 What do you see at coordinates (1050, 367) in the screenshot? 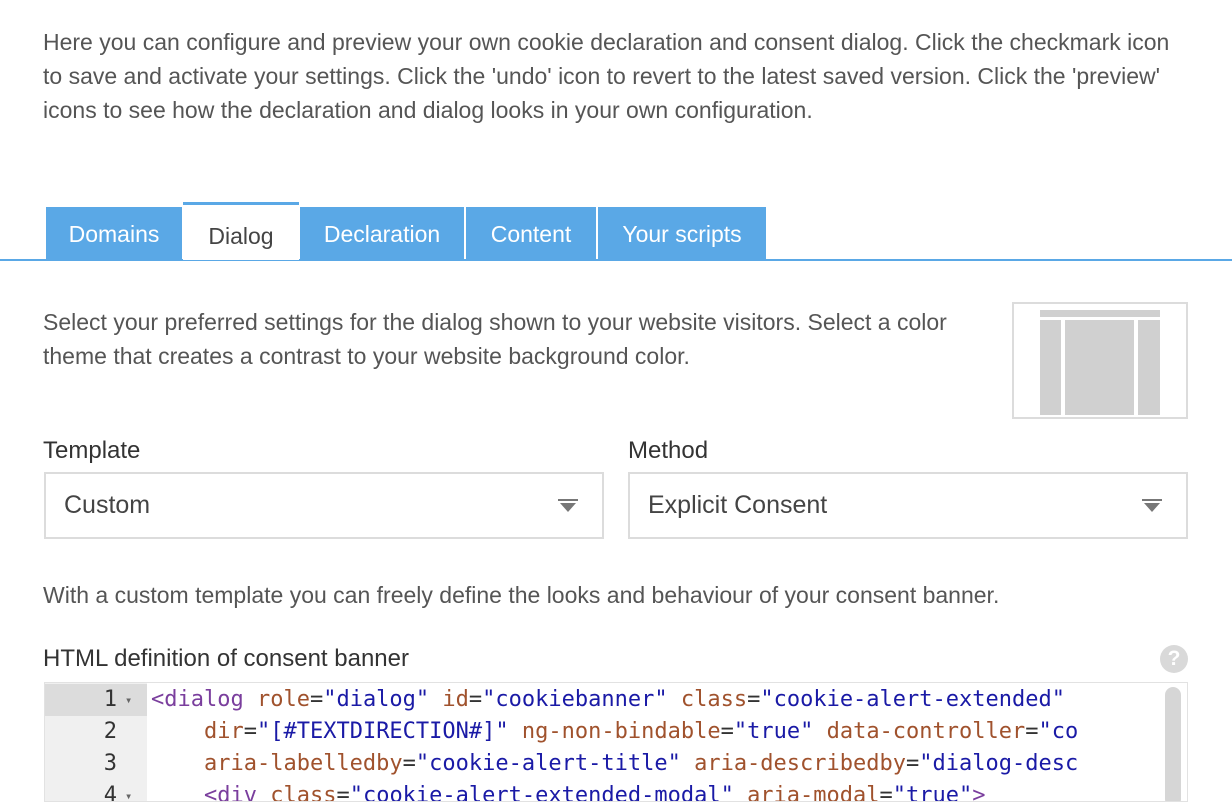
I see `layout-thumb-left-column` at bounding box center [1050, 367].